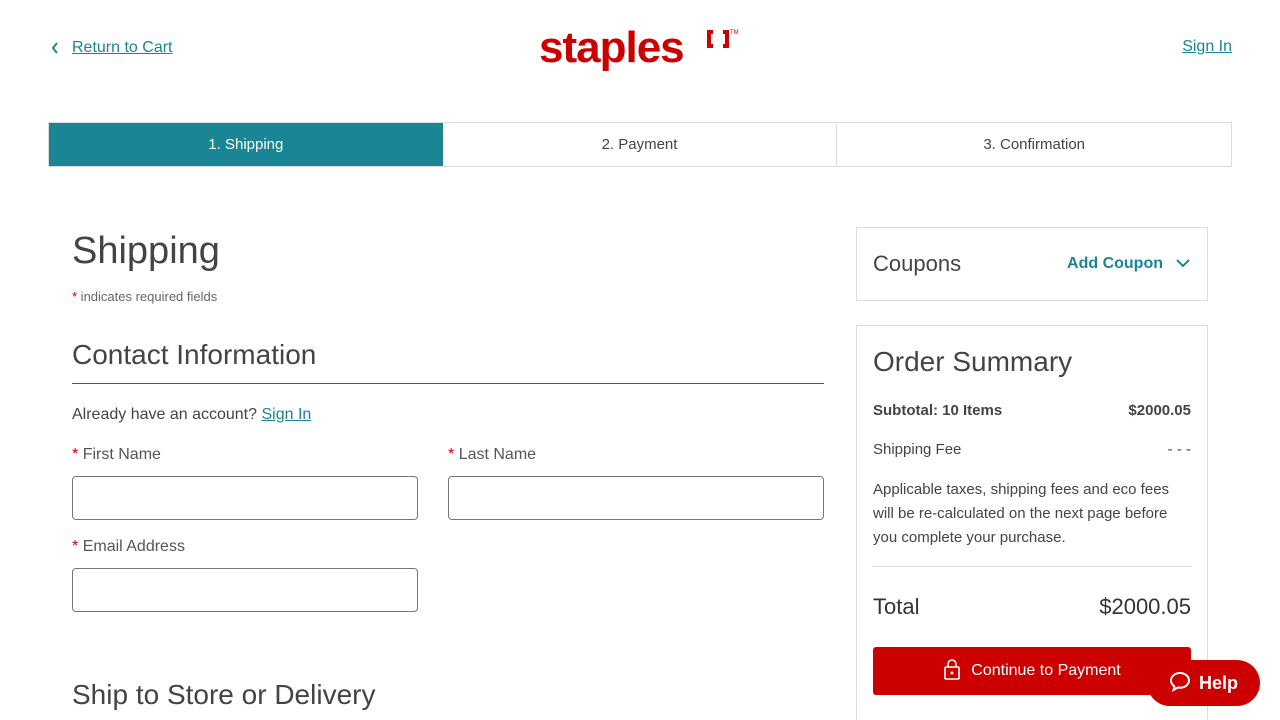  Describe the element at coordinates (611, 48) in the screenshot. I see `logo-text: staples` at that location.